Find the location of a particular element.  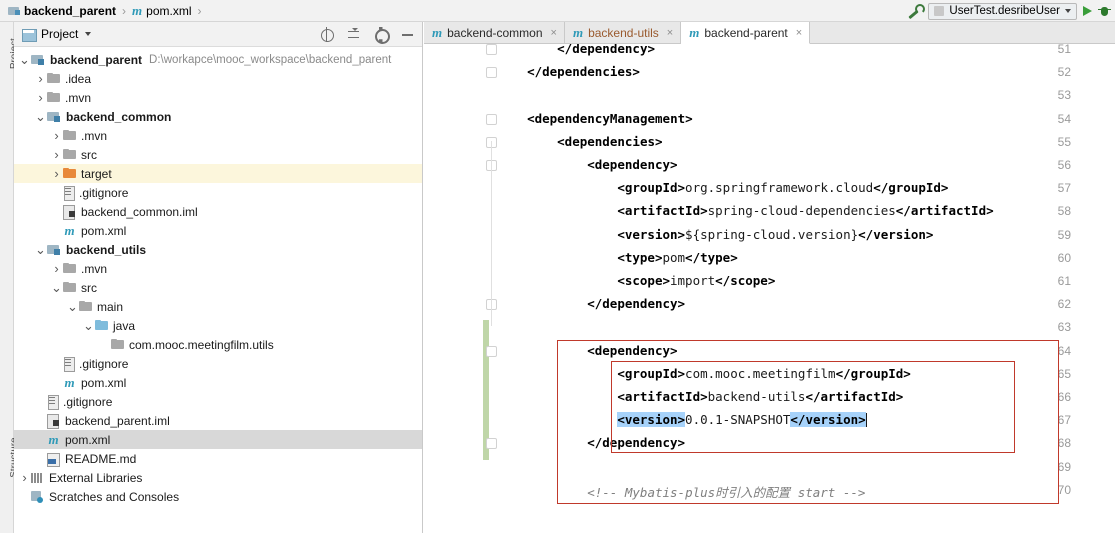

line-number: 56 is located at coordinates (1064, 165).